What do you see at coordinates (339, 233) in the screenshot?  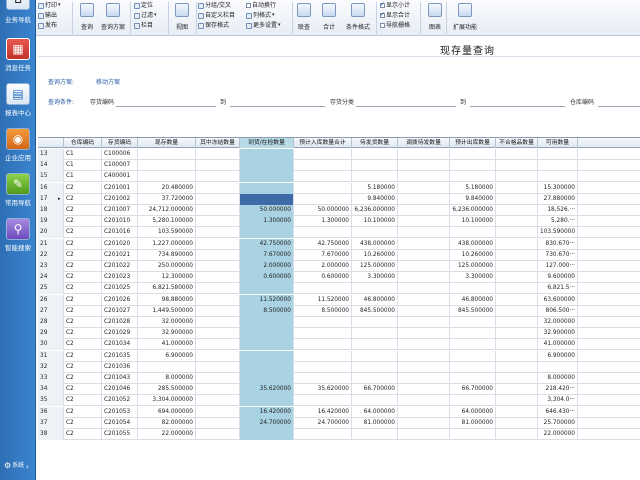 I see `table-row: 20 C2 C201016 103.590000 103.590000` at bounding box center [339, 233].